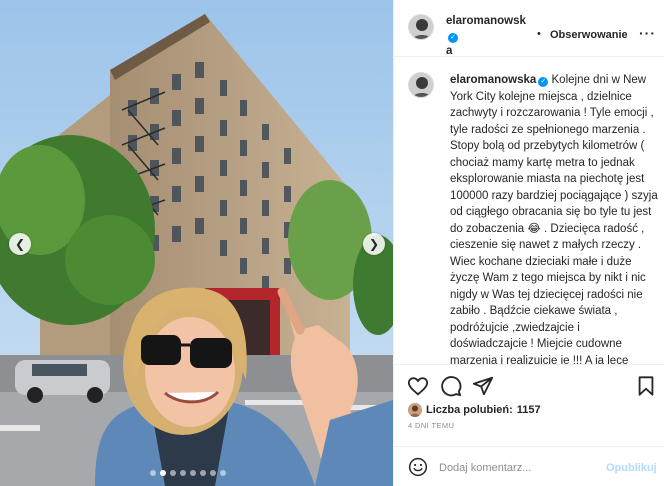 Image resolution: width=664 pixels, height=486 pixels. Describe the element at coordinates (631, 468) in the screenshot. I see `publish-comment-button: Opublikuj` at that location.